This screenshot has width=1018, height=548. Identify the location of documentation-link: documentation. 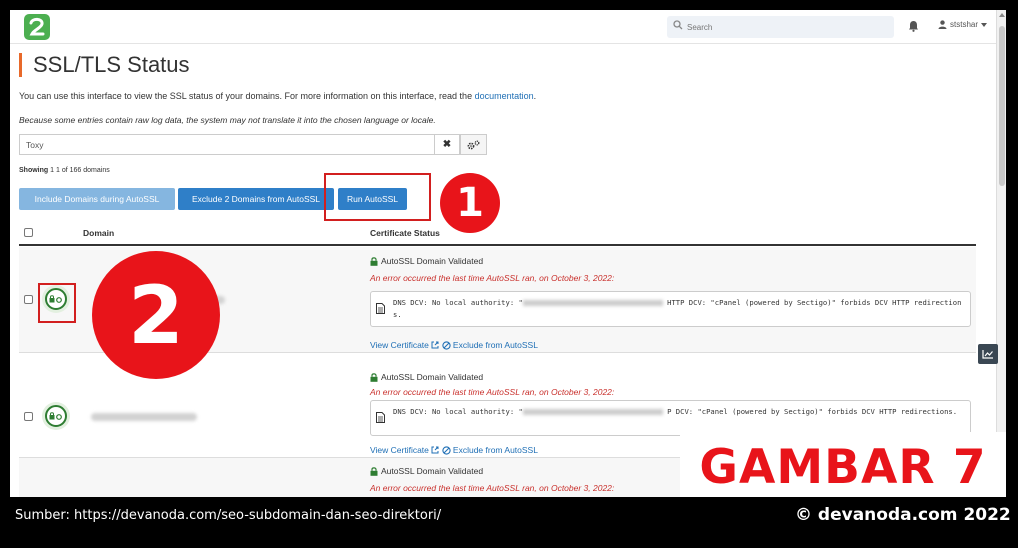
(504, 96).